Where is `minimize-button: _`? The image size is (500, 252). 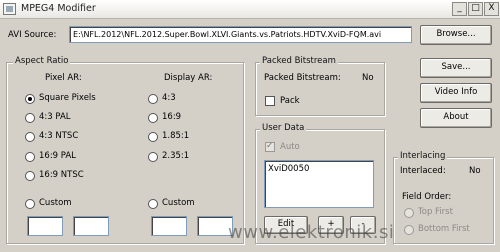 minimize-button: _ is located at coordinates (459, 9).